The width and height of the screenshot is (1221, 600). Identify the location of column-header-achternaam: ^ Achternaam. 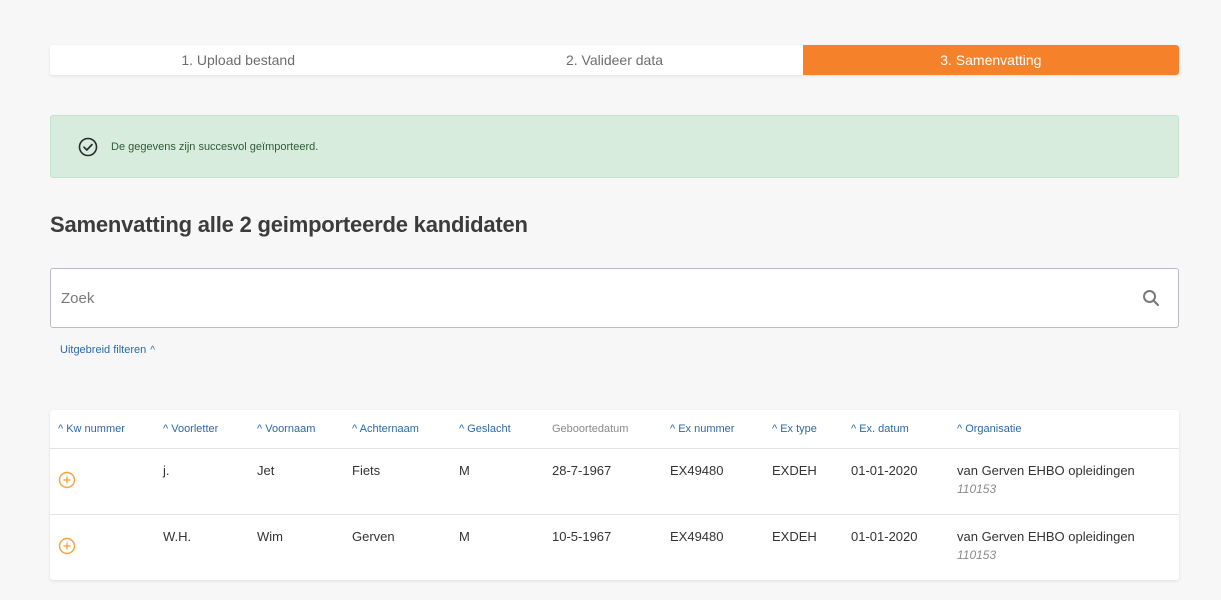
(397, 429).